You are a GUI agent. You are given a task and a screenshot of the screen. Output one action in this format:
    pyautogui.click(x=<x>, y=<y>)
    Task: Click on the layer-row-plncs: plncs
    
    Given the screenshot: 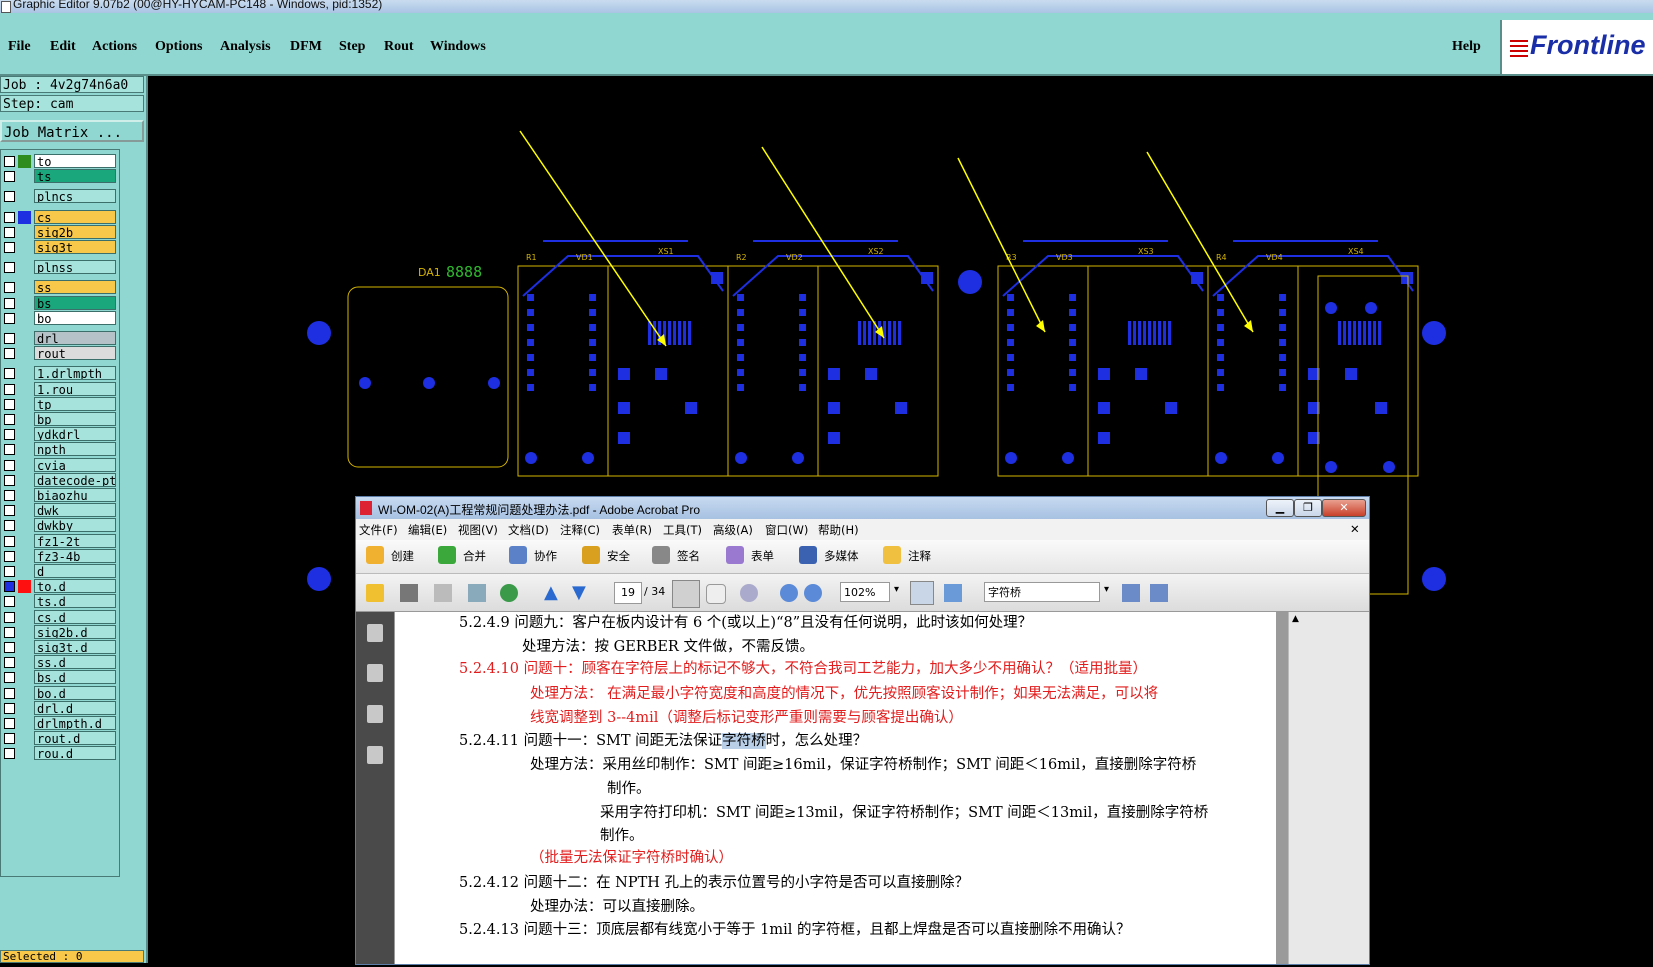 What is the action you would take?
    pyautogui.click(x=60, y=196)
    